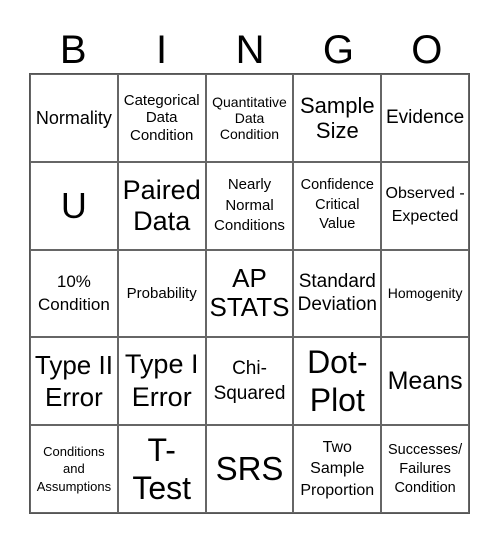 The width and height of the screenshot is (500, 544). Describe the element at coordinates (425, 469) in the screenshot. I see `bingo-cell: Successes/​Failures Condition` at that location.